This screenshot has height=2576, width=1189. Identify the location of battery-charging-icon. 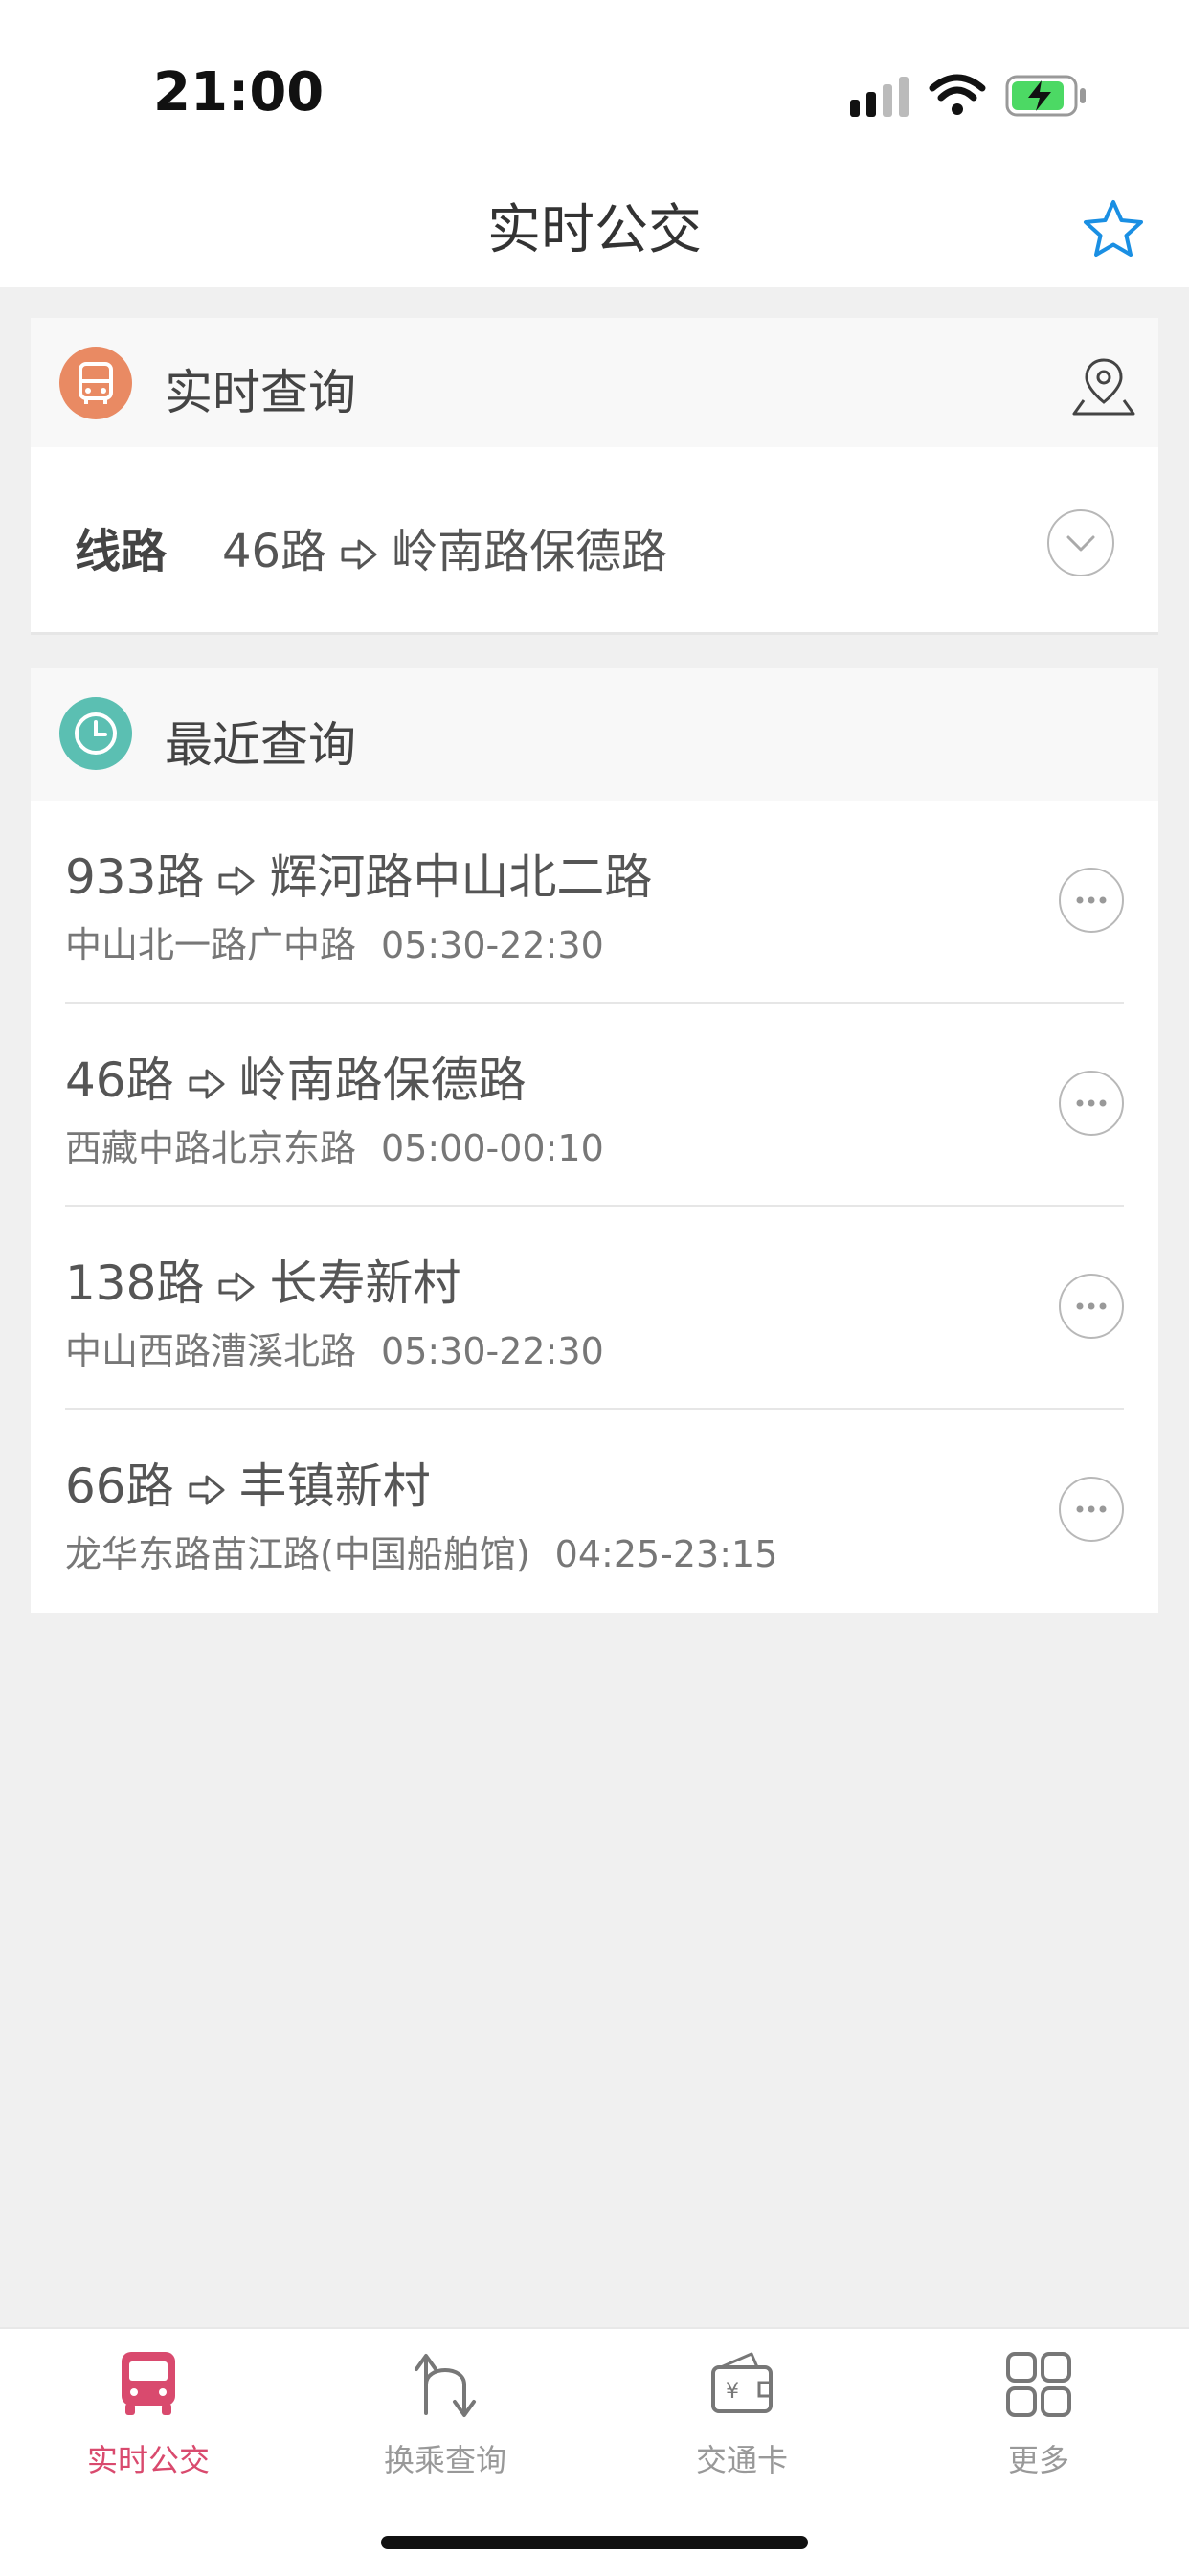
(1045, 96).